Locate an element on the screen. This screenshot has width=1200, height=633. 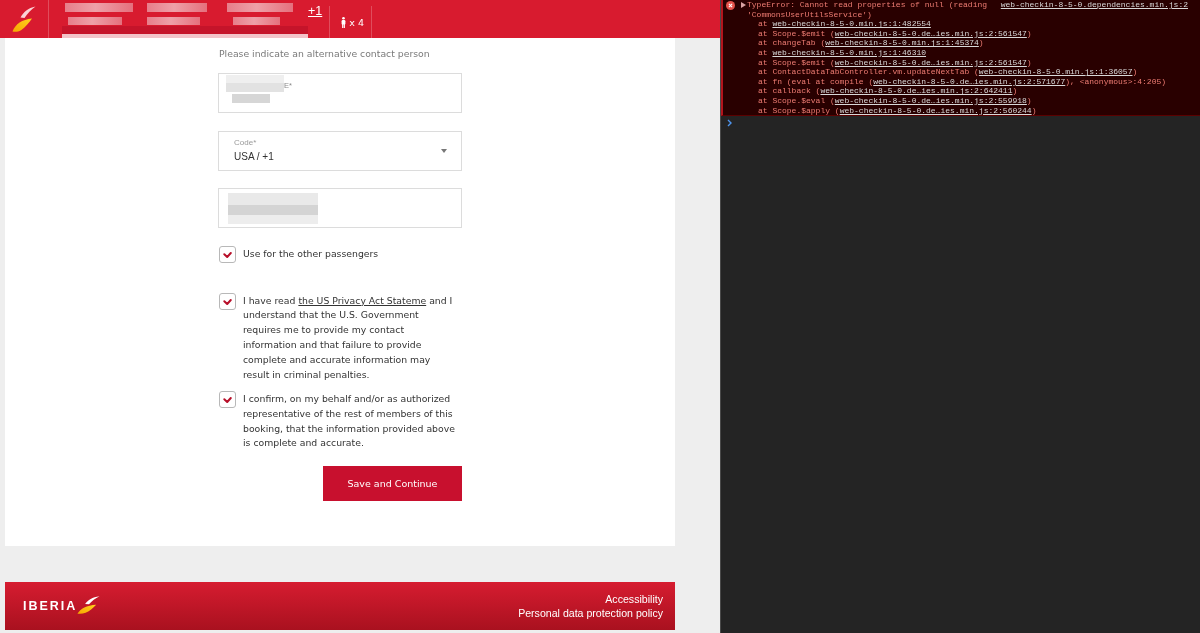
error-icon is located at coordinates (730, 5).